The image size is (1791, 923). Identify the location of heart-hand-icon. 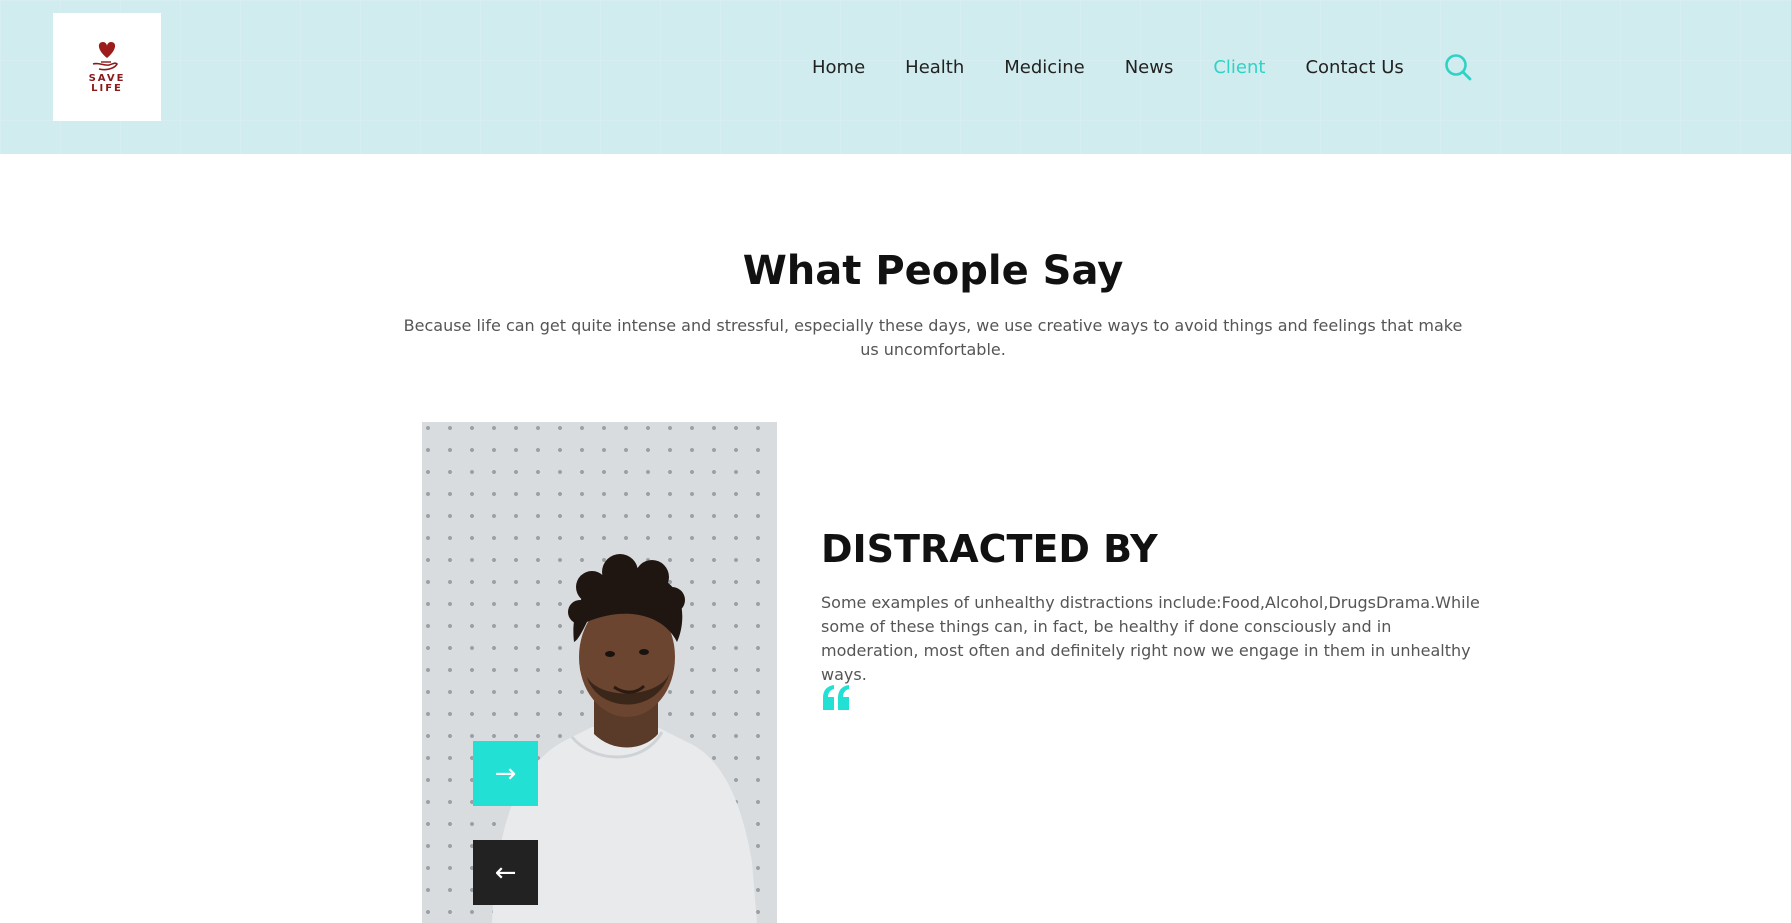
(105, 56).